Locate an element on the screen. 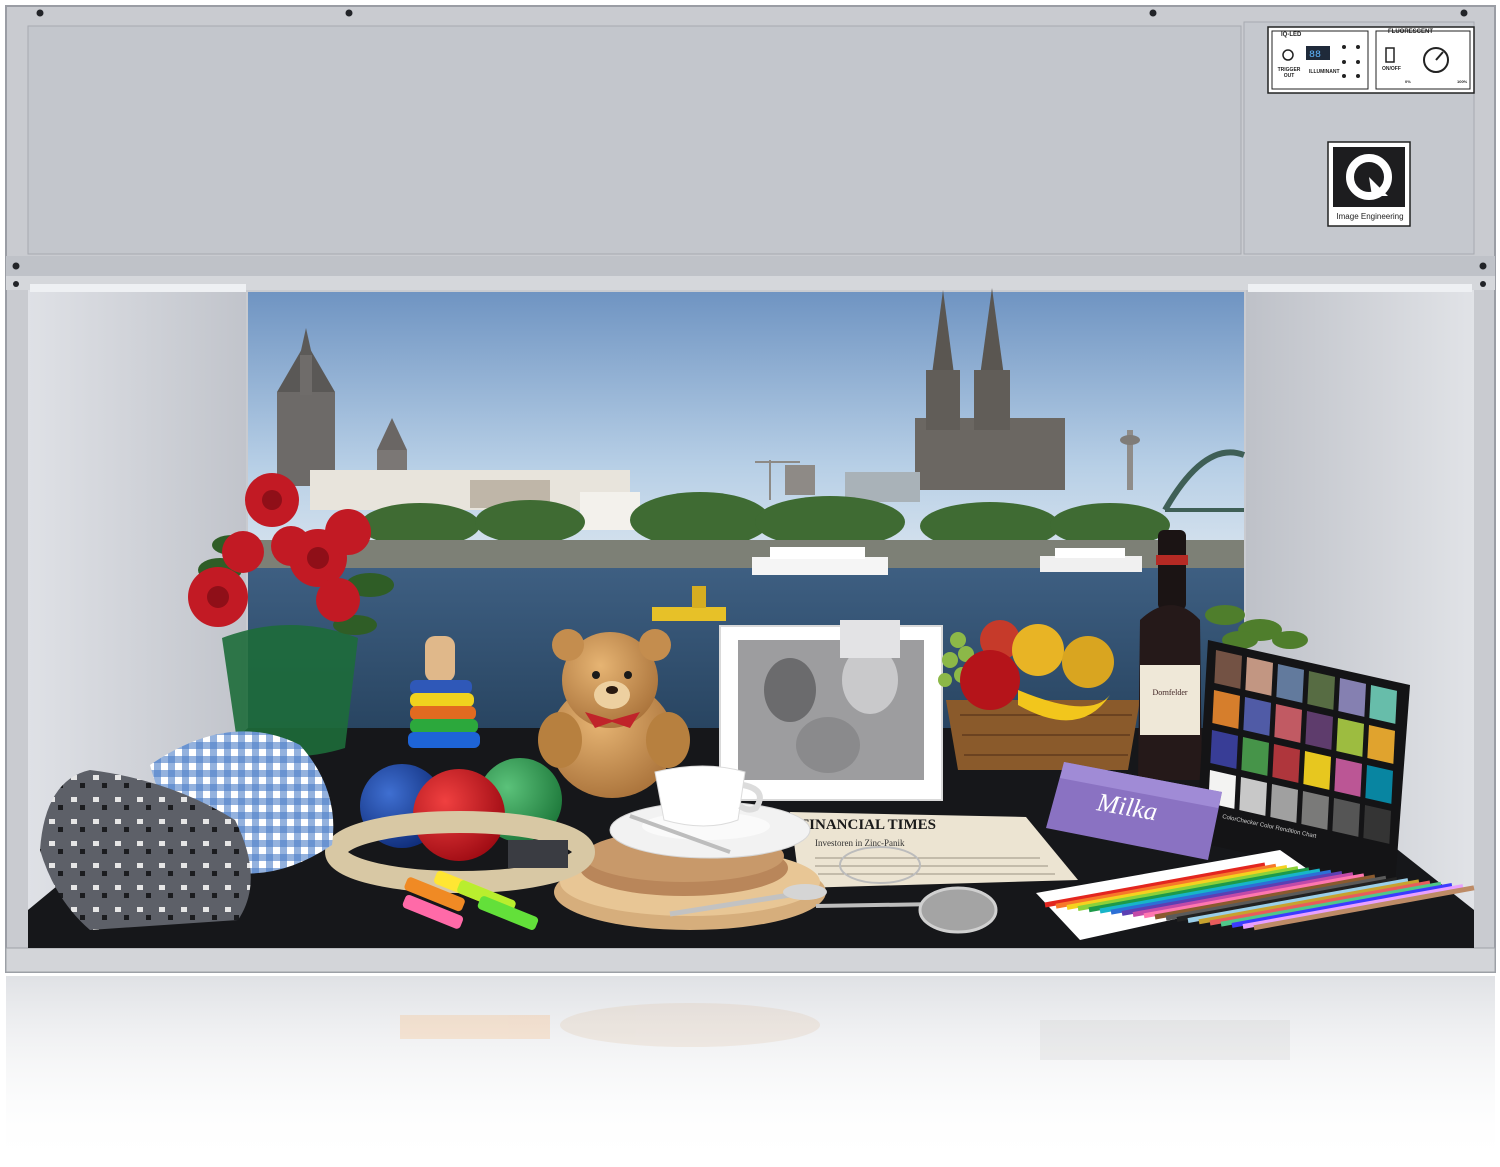 The width and height of the screenshot is (1500, 1167). wine-label-text: Dornfelder is located at coordinates (1169, 692).